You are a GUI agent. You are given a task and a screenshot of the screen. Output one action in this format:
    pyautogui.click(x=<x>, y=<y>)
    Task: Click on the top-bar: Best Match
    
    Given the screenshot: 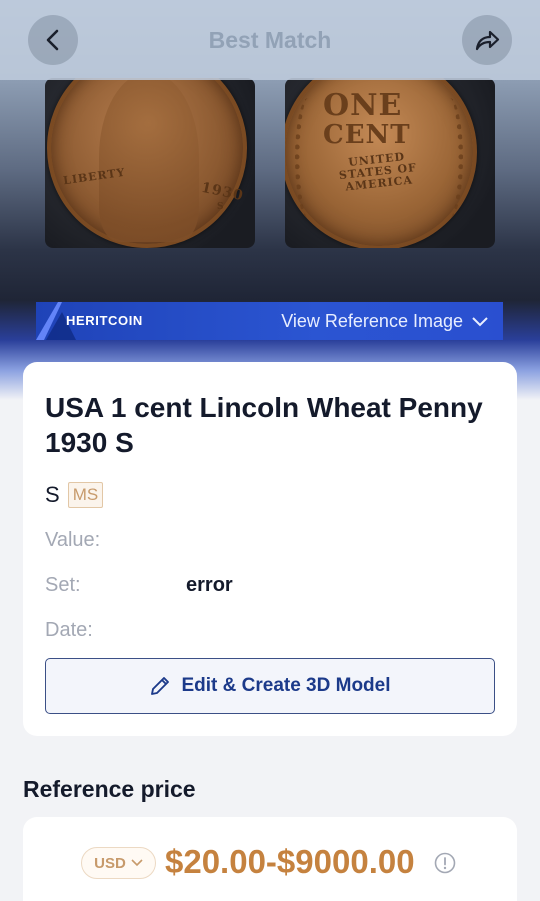 What is the action you would take?
    pyautogui.click(x=270, y=40)
    